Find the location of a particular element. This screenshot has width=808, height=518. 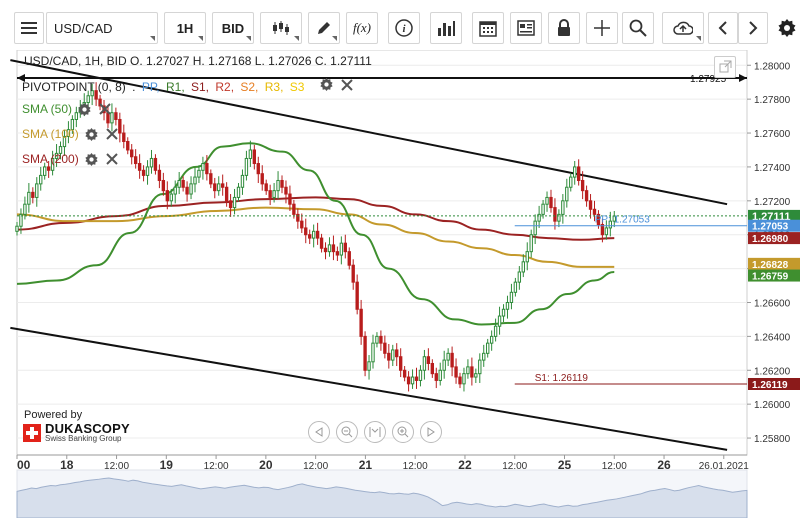

candle-type-icon is located at coordinates (281, 28).